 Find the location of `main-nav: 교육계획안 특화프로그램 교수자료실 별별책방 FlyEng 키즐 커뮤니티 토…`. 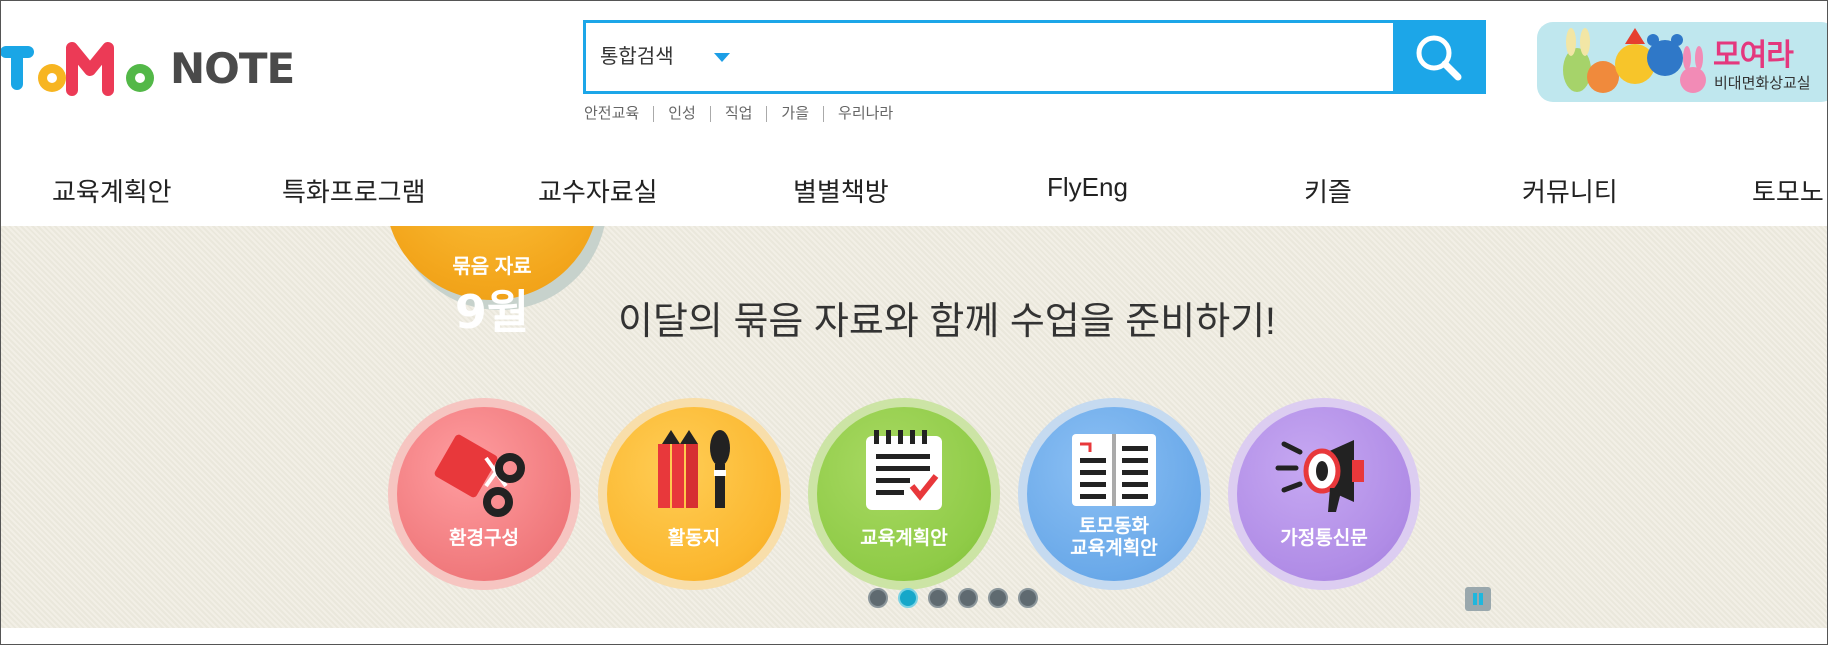

main-nav: 교육계획안 특화프로그램 교수자료실 별별책방 FlyEng 키즐 커뮤니티 토… is located at coordinates (914, 188).